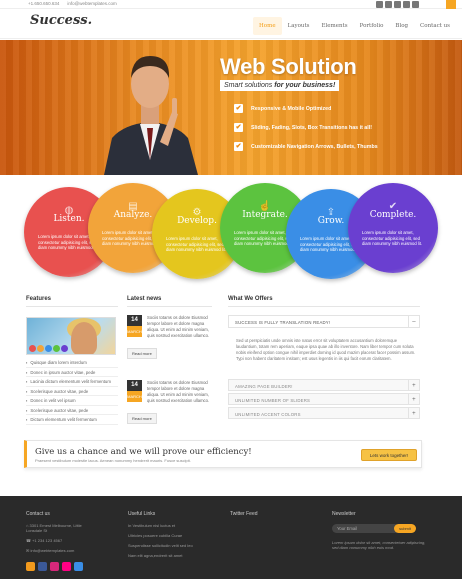  What do you see at coordinates (84, 338) in the screenshot?
I see `woman-face` at bounding box center [84, 338].